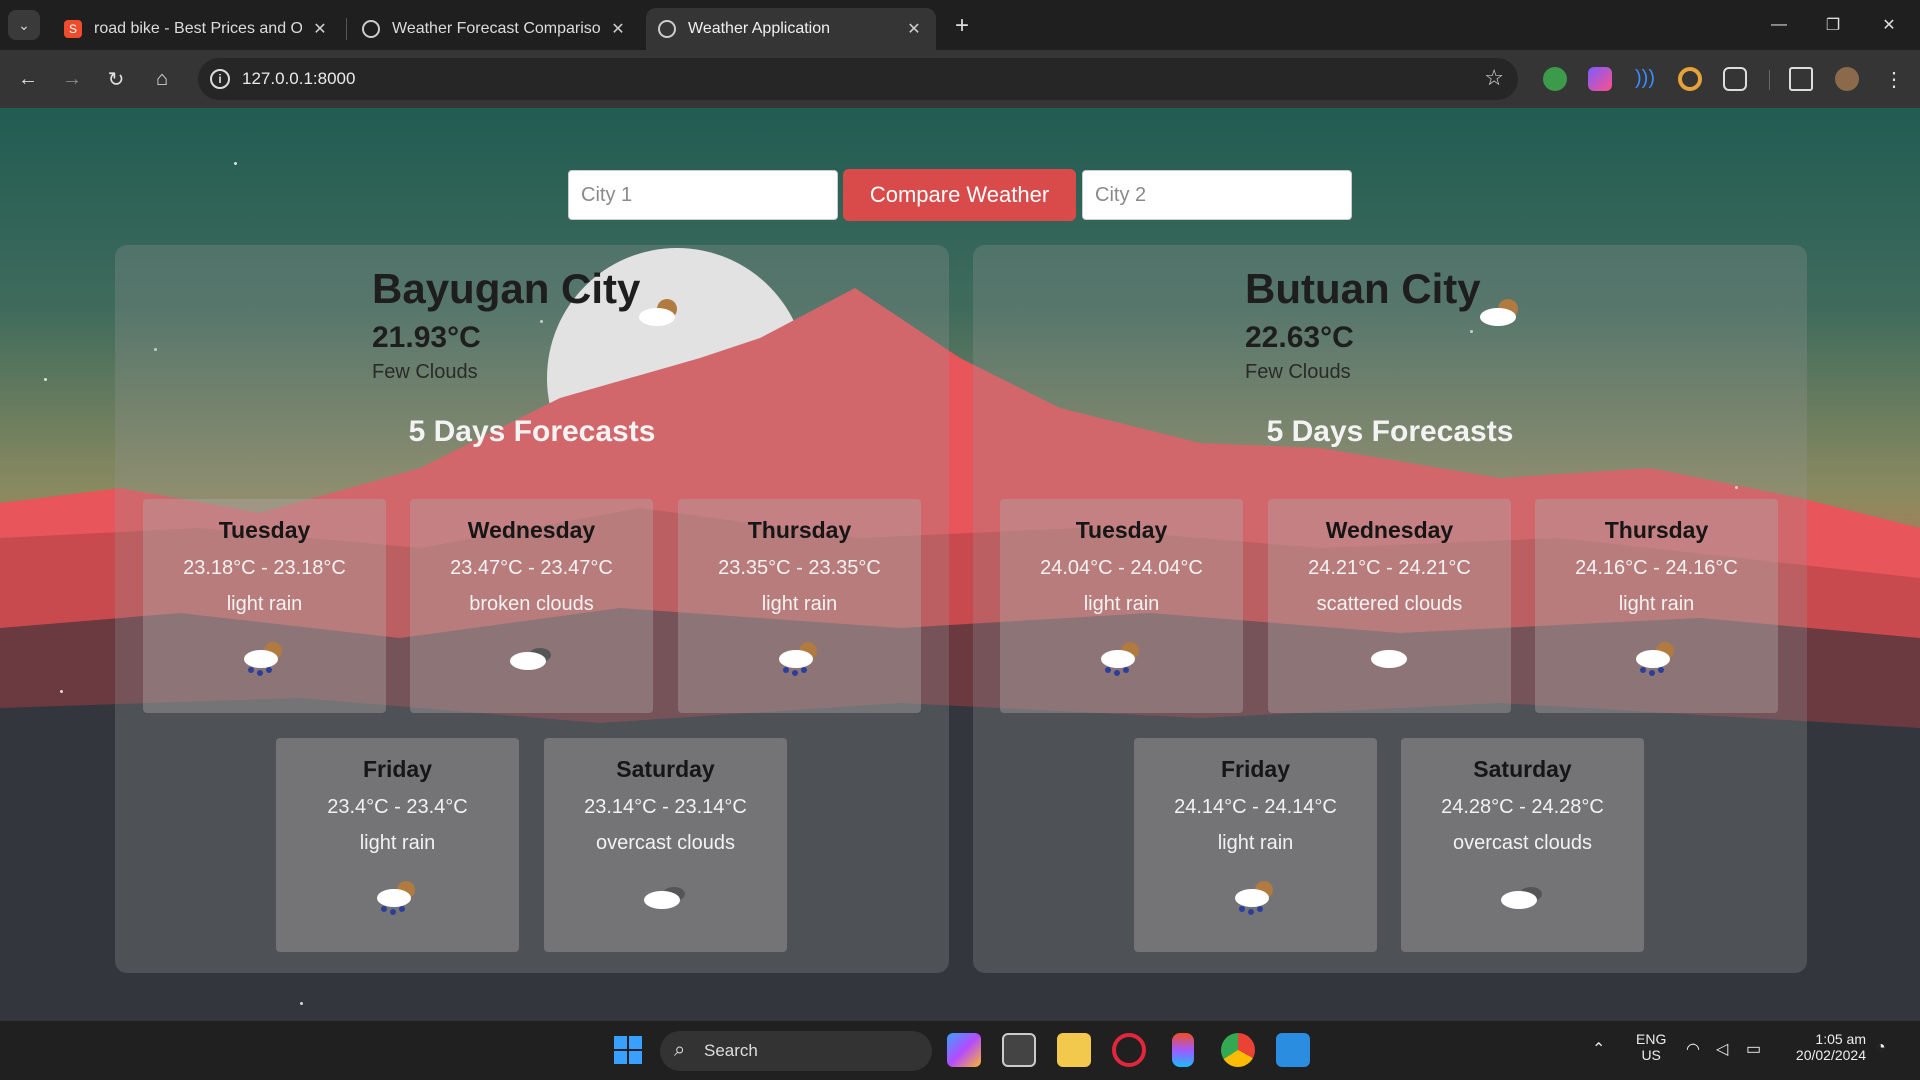  What do you see at coordinates (1121, 568) in the screenshot?
I see `forecast-temp-range: 24.04°C - 24.04°C` at bounding box center [1121, 568].